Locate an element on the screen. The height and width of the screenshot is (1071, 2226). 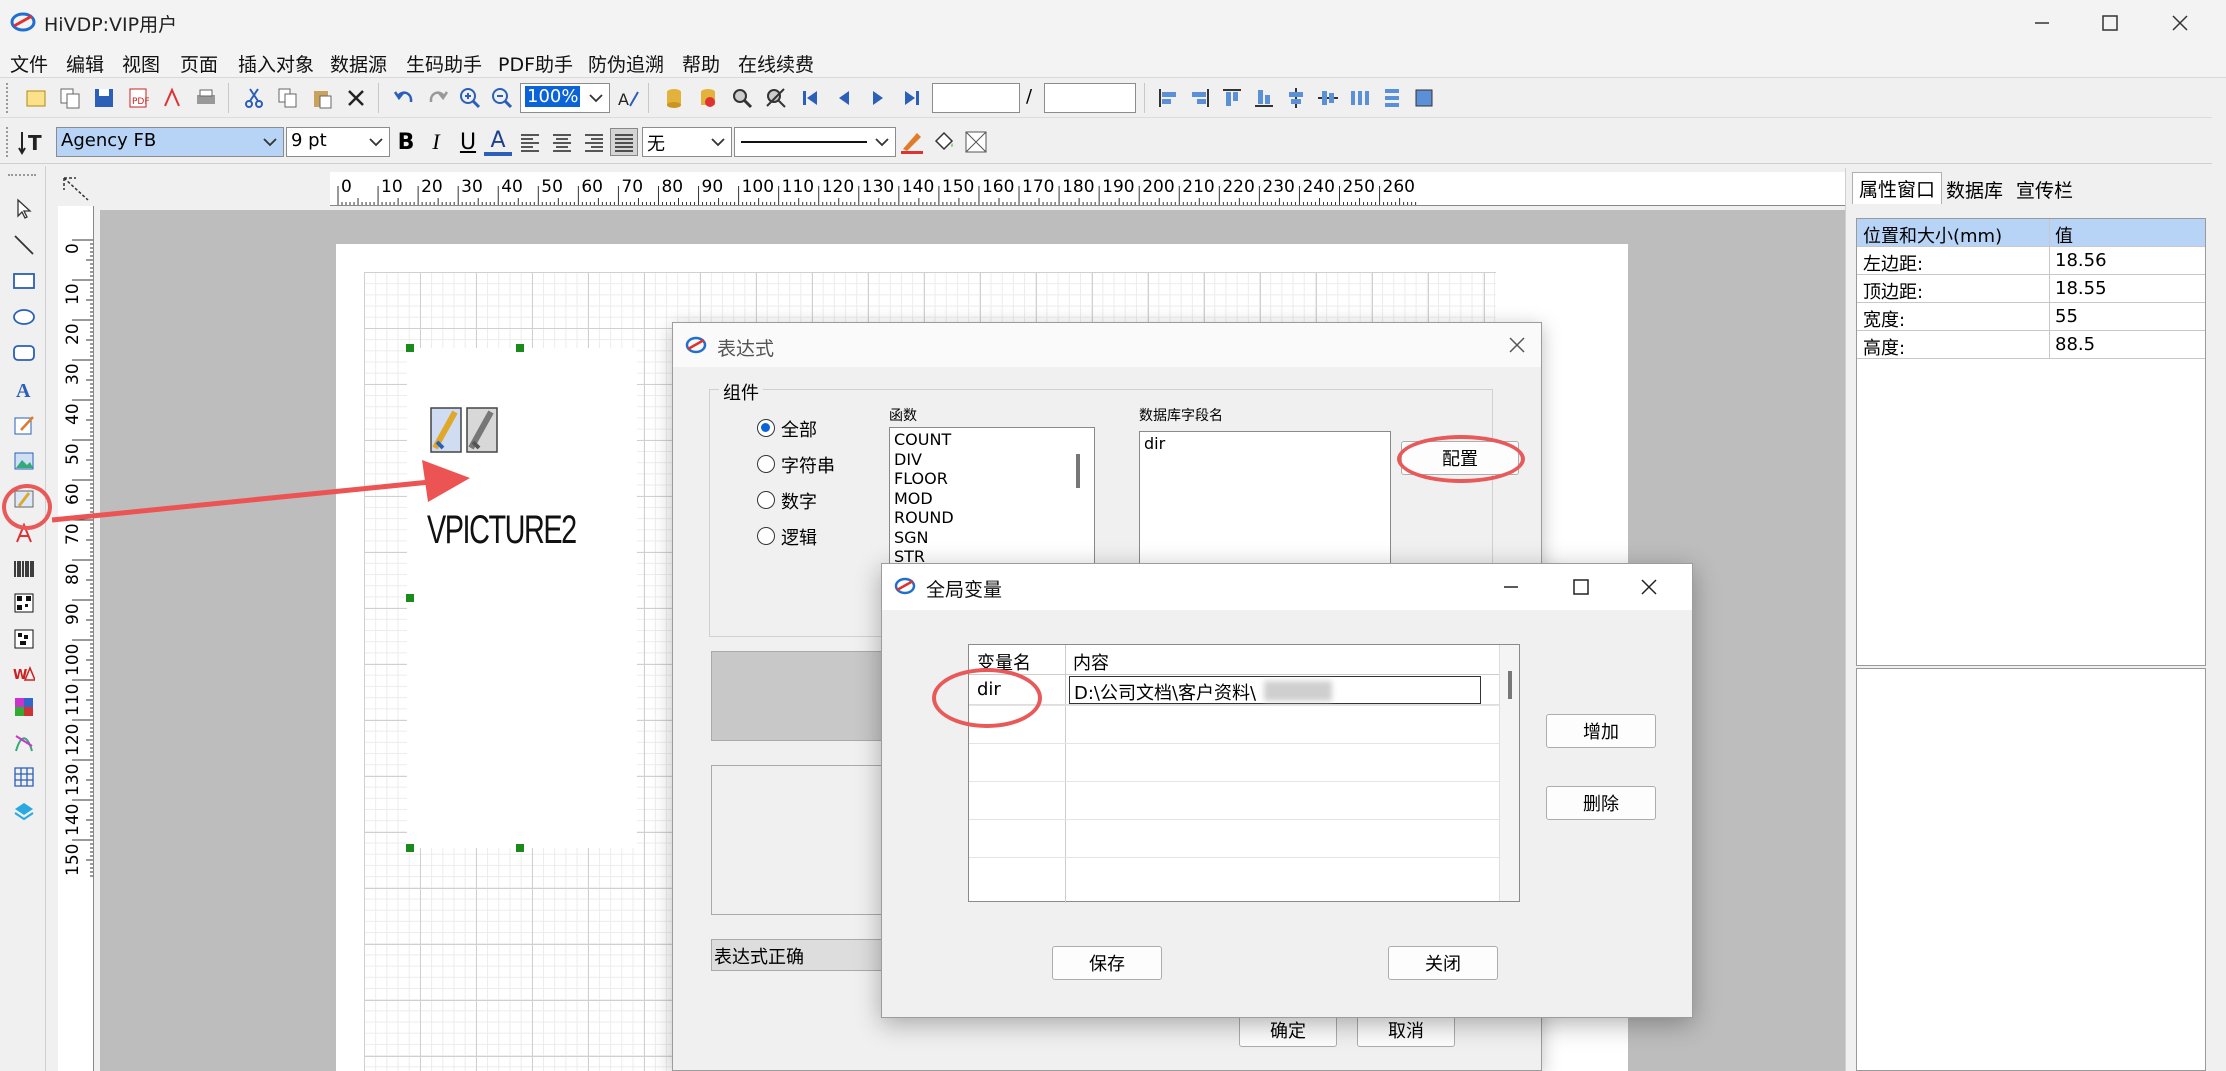
text-direction-icon: T is located at coordinates (32, 142).